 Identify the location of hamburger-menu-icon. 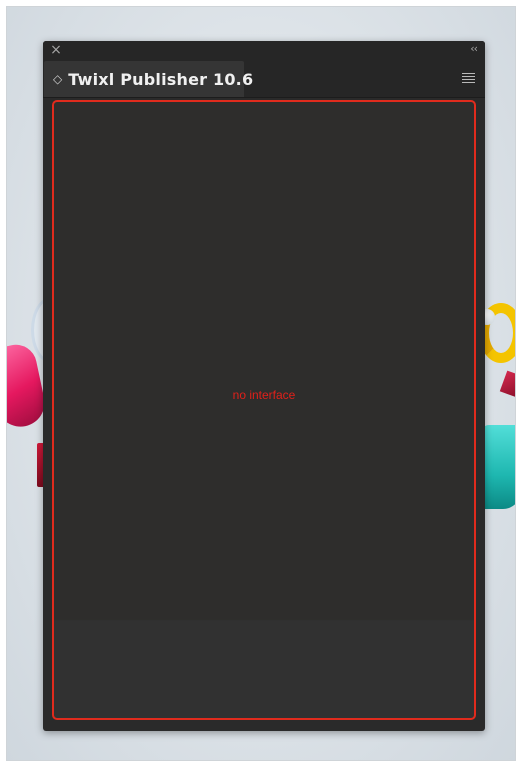
(468, 78).